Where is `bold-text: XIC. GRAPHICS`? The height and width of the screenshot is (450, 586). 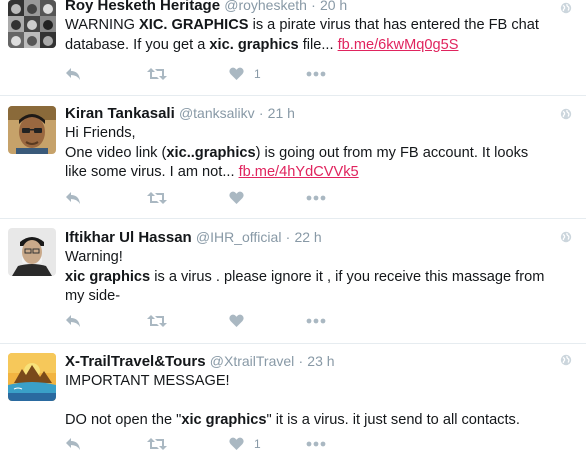
bold-text: XIC. GRAPHICS is located at coordinates (194, 25).